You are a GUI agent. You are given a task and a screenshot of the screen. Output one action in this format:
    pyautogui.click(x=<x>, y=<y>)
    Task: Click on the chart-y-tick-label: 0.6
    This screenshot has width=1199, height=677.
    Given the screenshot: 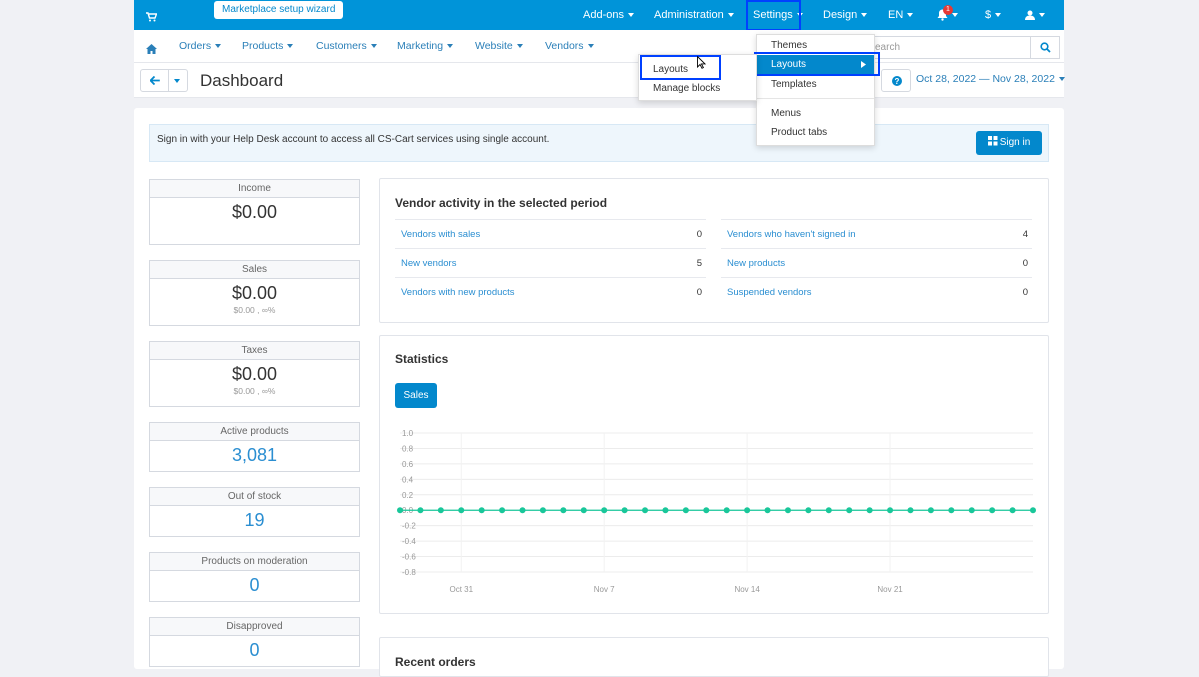 What is the action you would take?
    pyautogui.click(x=408, y=464)
    